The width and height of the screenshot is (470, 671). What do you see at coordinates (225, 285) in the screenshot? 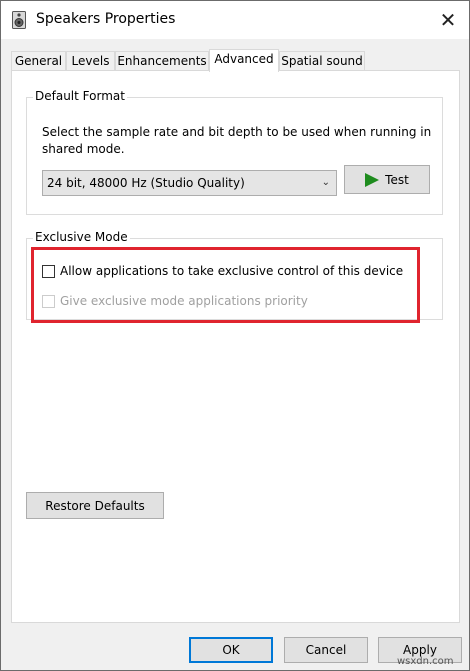
I see `highlight-box` at bounding box center [225, 285].